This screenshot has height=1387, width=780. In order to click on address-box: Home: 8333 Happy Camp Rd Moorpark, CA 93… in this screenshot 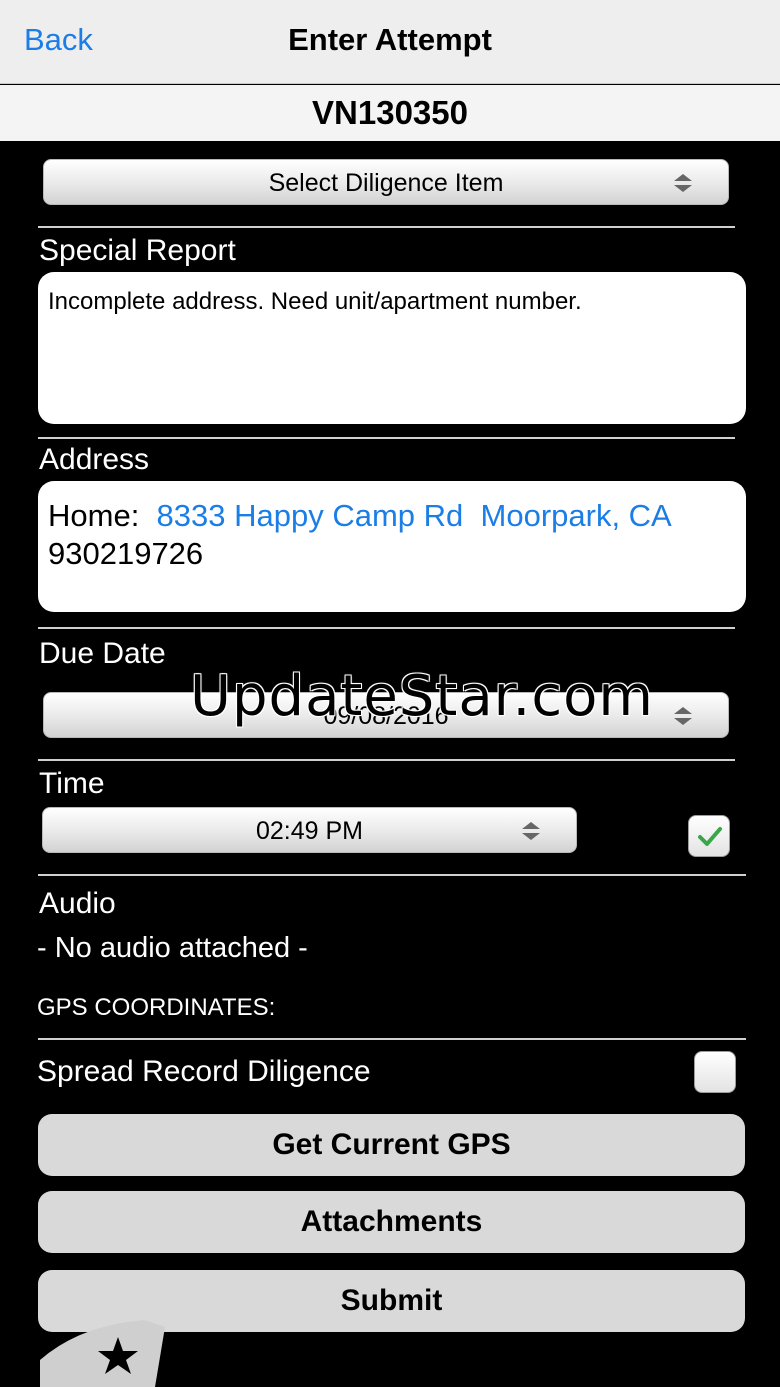, I will do `click(392, 546)`.